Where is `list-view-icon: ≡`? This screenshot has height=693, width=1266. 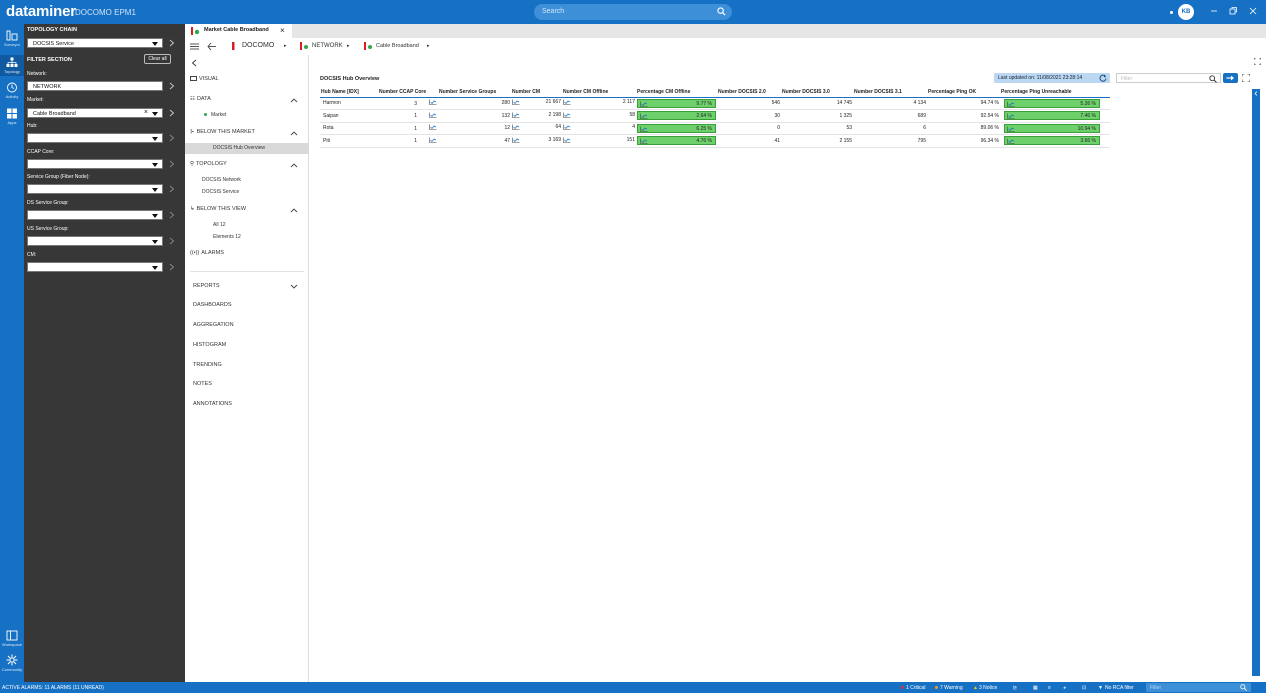 list-view-icon: ≡ is located at coordinates (1049, 688).